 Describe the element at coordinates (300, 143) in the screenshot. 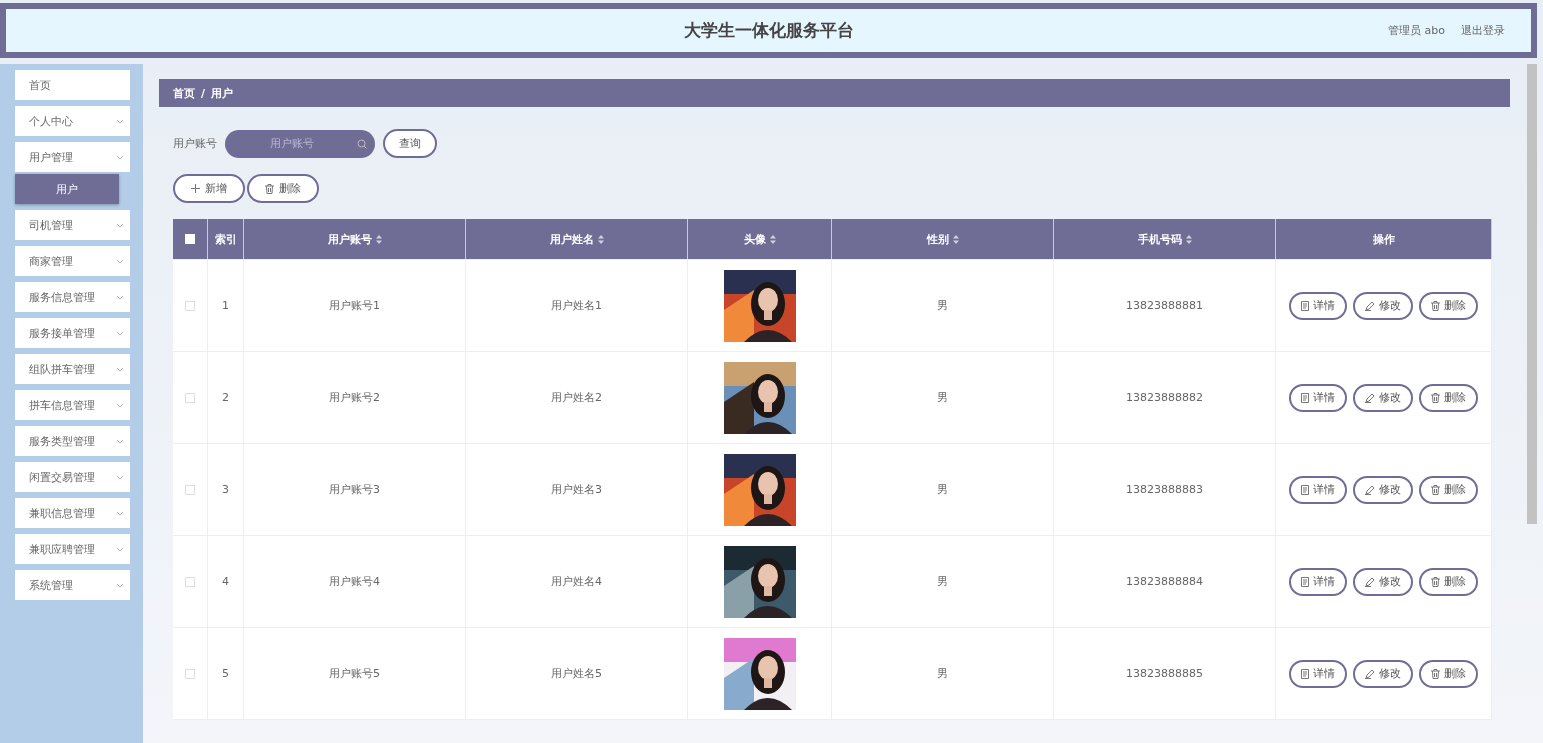

I see `search-field: 用户账号` at that location.